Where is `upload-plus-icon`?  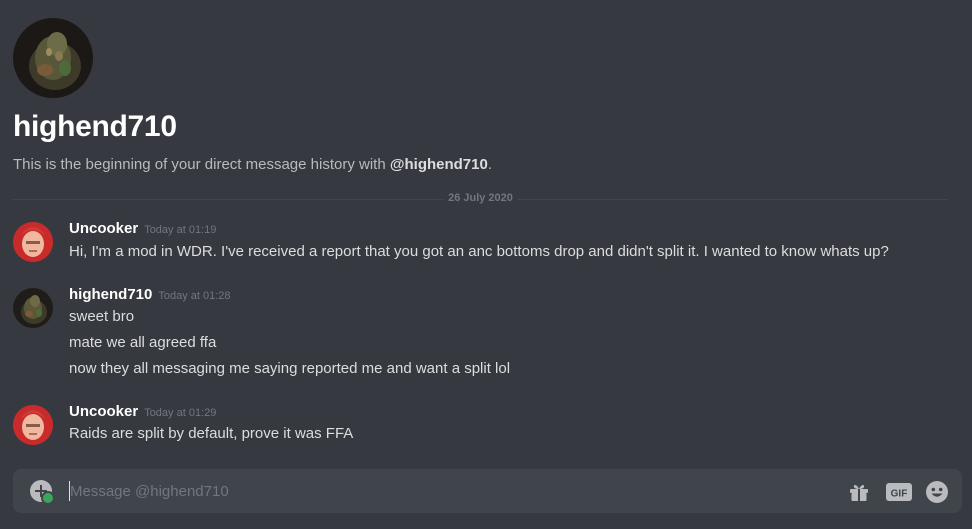 upload-plus-icon is located at coordinates (42, 492).